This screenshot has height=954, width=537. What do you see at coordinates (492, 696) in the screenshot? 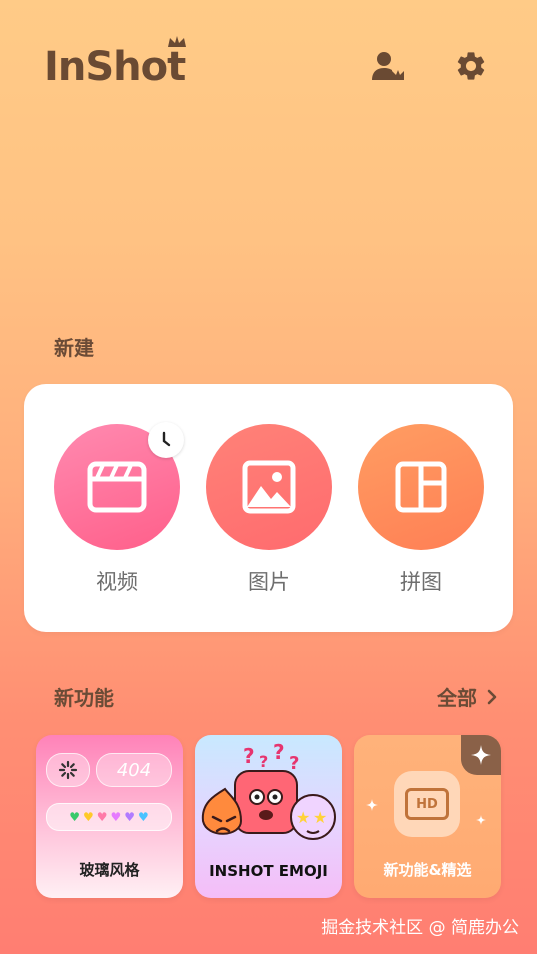
I see `chevron-right-icon` at bounding box center [492, 696].